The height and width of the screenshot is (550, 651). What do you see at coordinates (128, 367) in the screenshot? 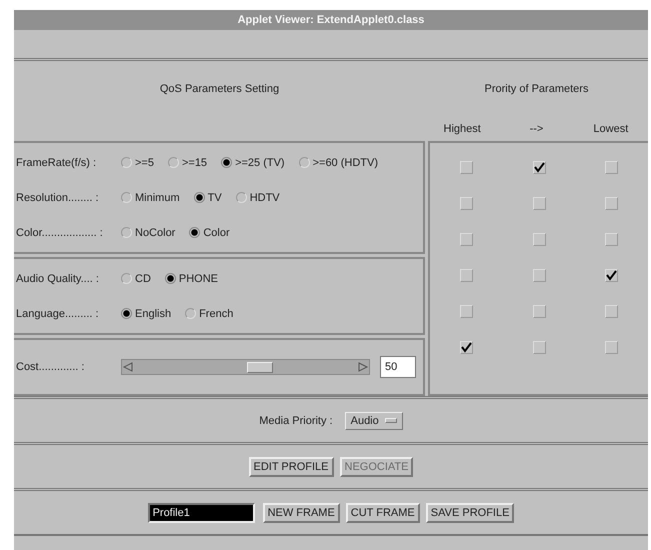
I see `left-arrow-icon` at bounding box center [128, 367].